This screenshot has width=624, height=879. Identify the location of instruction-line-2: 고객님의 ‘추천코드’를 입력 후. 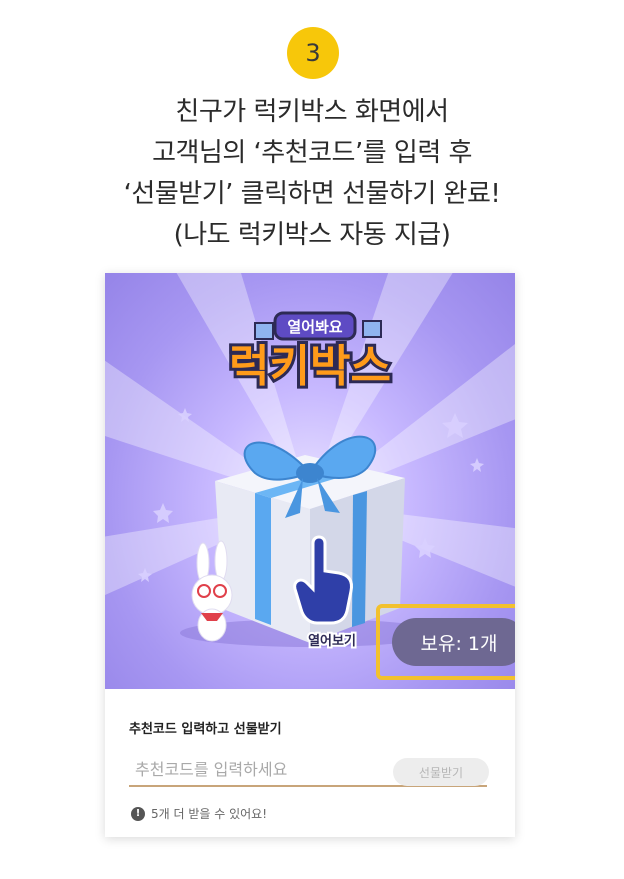
(312, 153).